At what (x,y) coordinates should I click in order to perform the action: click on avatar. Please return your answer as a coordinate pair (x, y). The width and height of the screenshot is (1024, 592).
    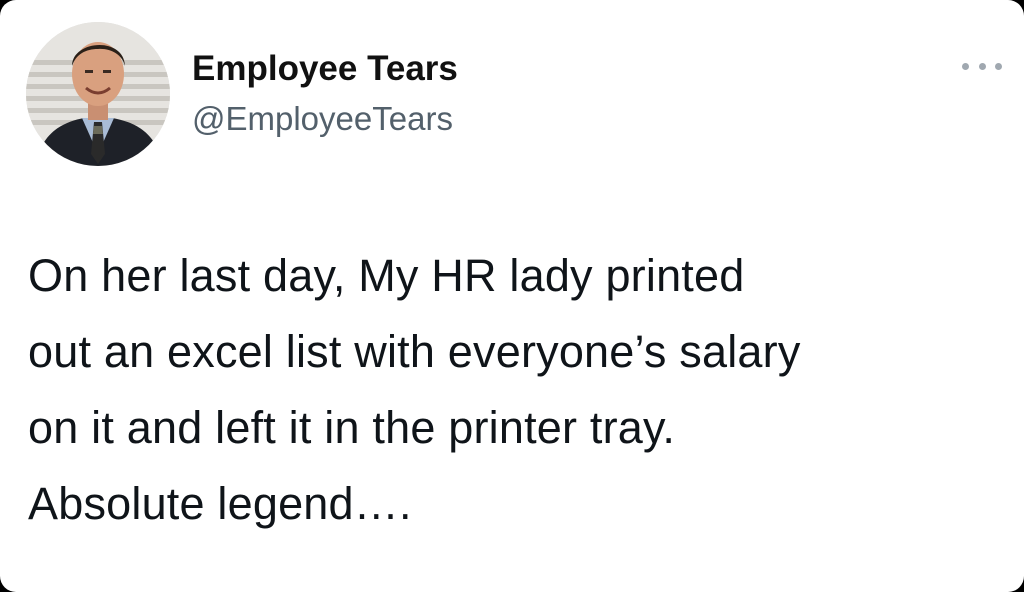
    Looking at the image, I should click on (98, 94).